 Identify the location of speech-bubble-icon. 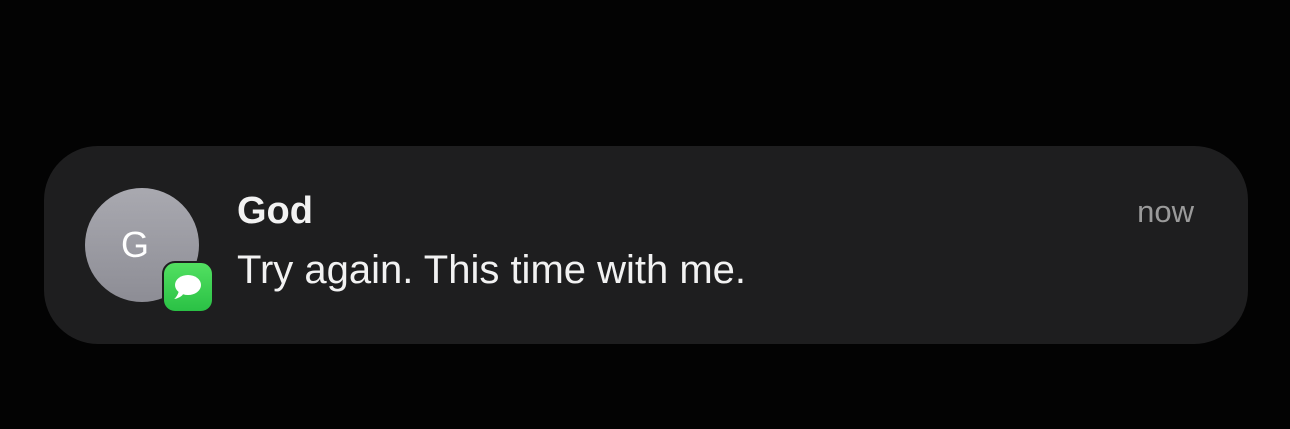
(187, 287).